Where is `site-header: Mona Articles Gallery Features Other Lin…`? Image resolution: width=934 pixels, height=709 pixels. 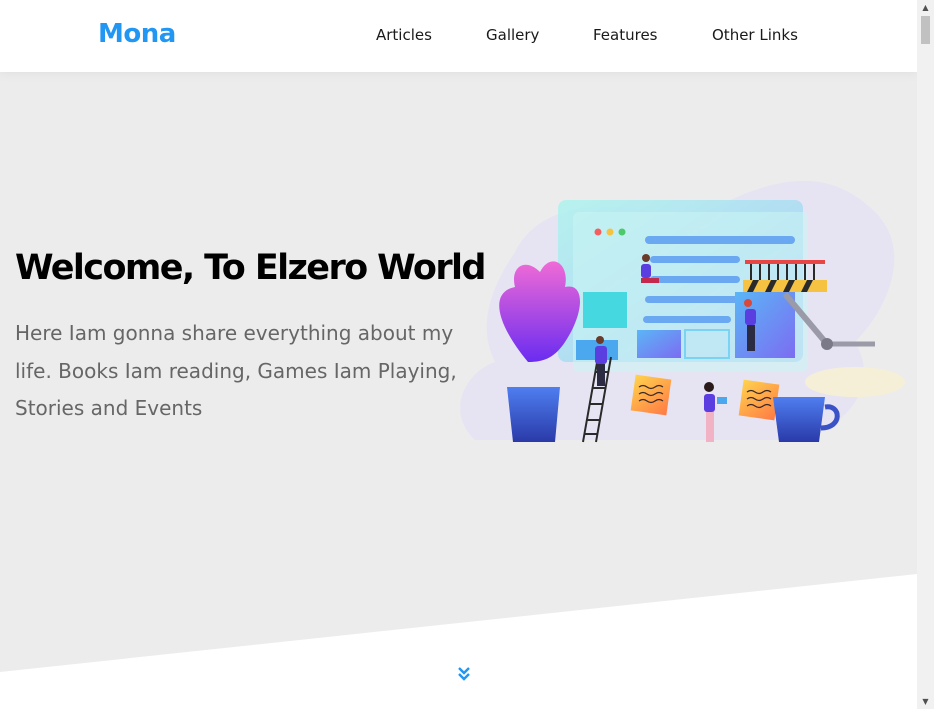 site-header: Mona Articles Gallery Features Other Lin… is located at coordinates (458, 36).